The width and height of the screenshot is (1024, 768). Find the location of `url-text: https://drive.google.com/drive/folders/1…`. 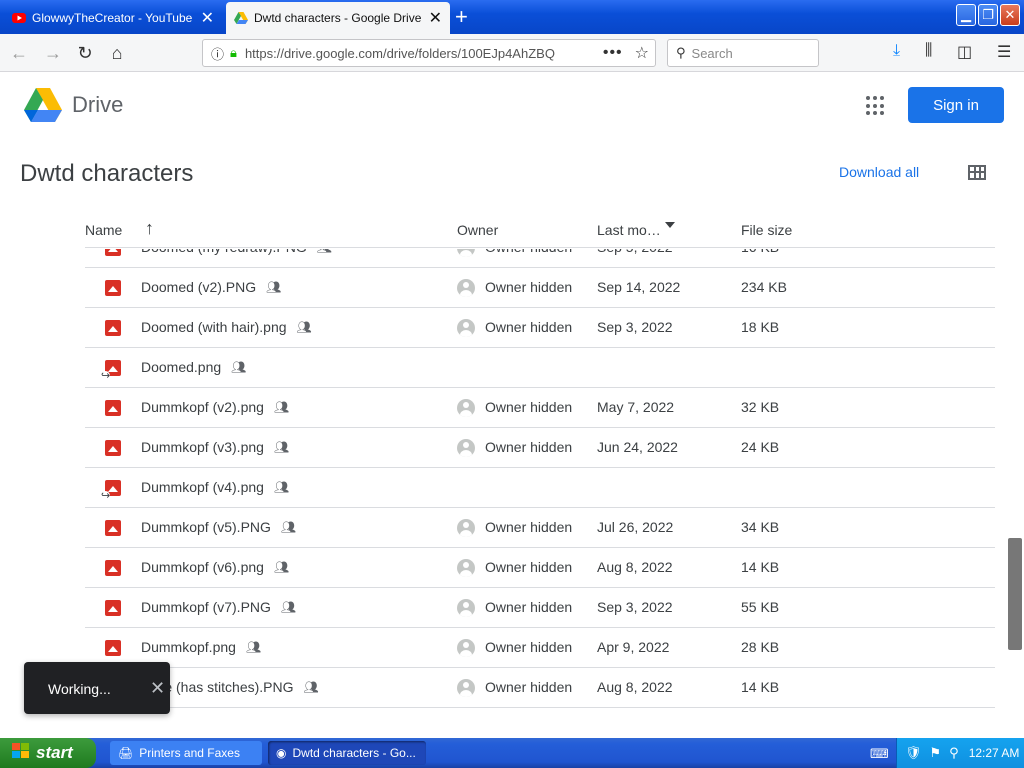

url-text: https://drive.google.com/drive/folders/1… is located at coordinates (424, 53).